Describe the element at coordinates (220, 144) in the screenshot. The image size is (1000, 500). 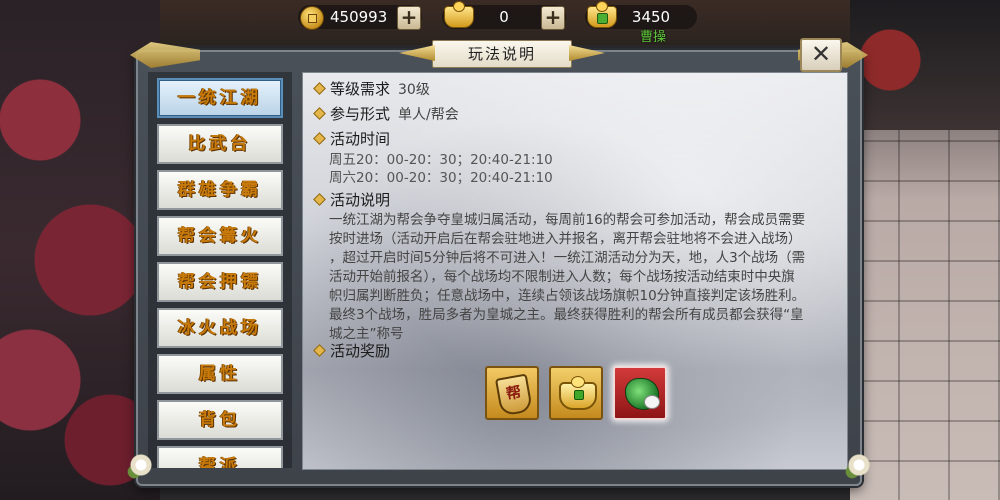
I see `sidebar-item-biwutai: 比武台` at that location.